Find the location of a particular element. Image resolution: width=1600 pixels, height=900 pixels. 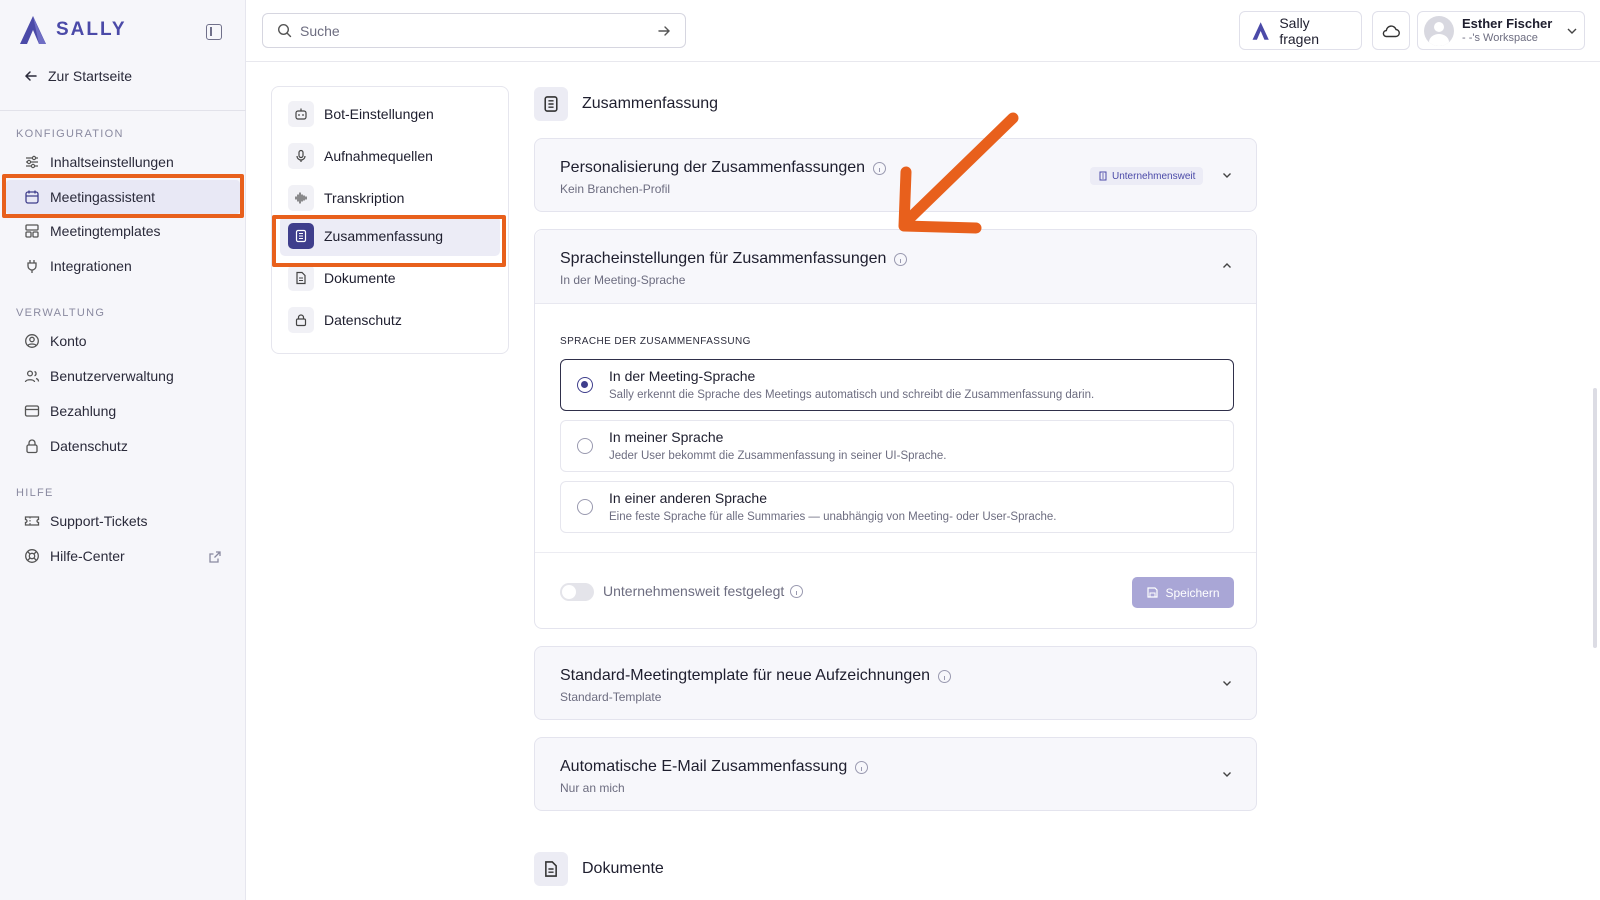

subnav-item-aufnahmequellen: Aufnahmequellen is located at coordinates (360, 156).